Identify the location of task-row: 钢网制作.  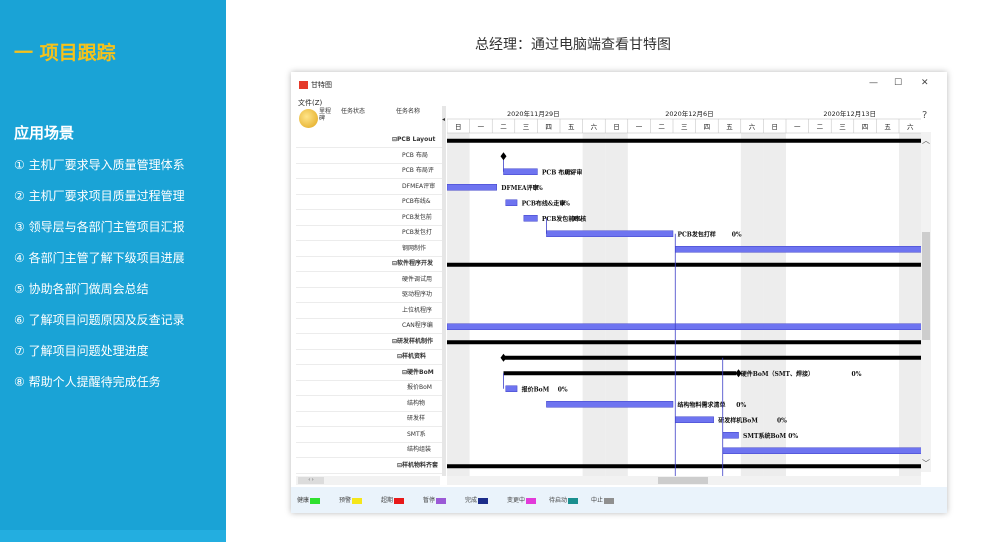
(369, 249).